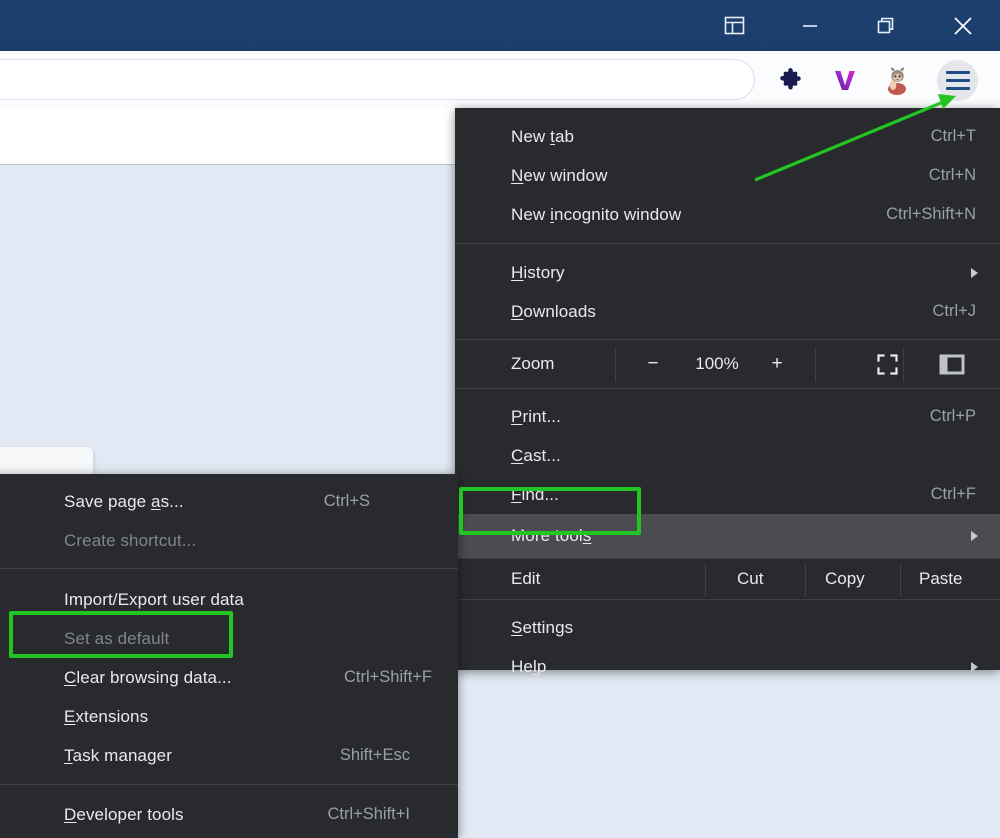 The height and width of the screenshot is (838, 1000). What do you see at coordinates (387, 677) in the screenshot?
I see `menu-item-accelerator: Ctrl+Shift+F` at bounding box center [387, 677].